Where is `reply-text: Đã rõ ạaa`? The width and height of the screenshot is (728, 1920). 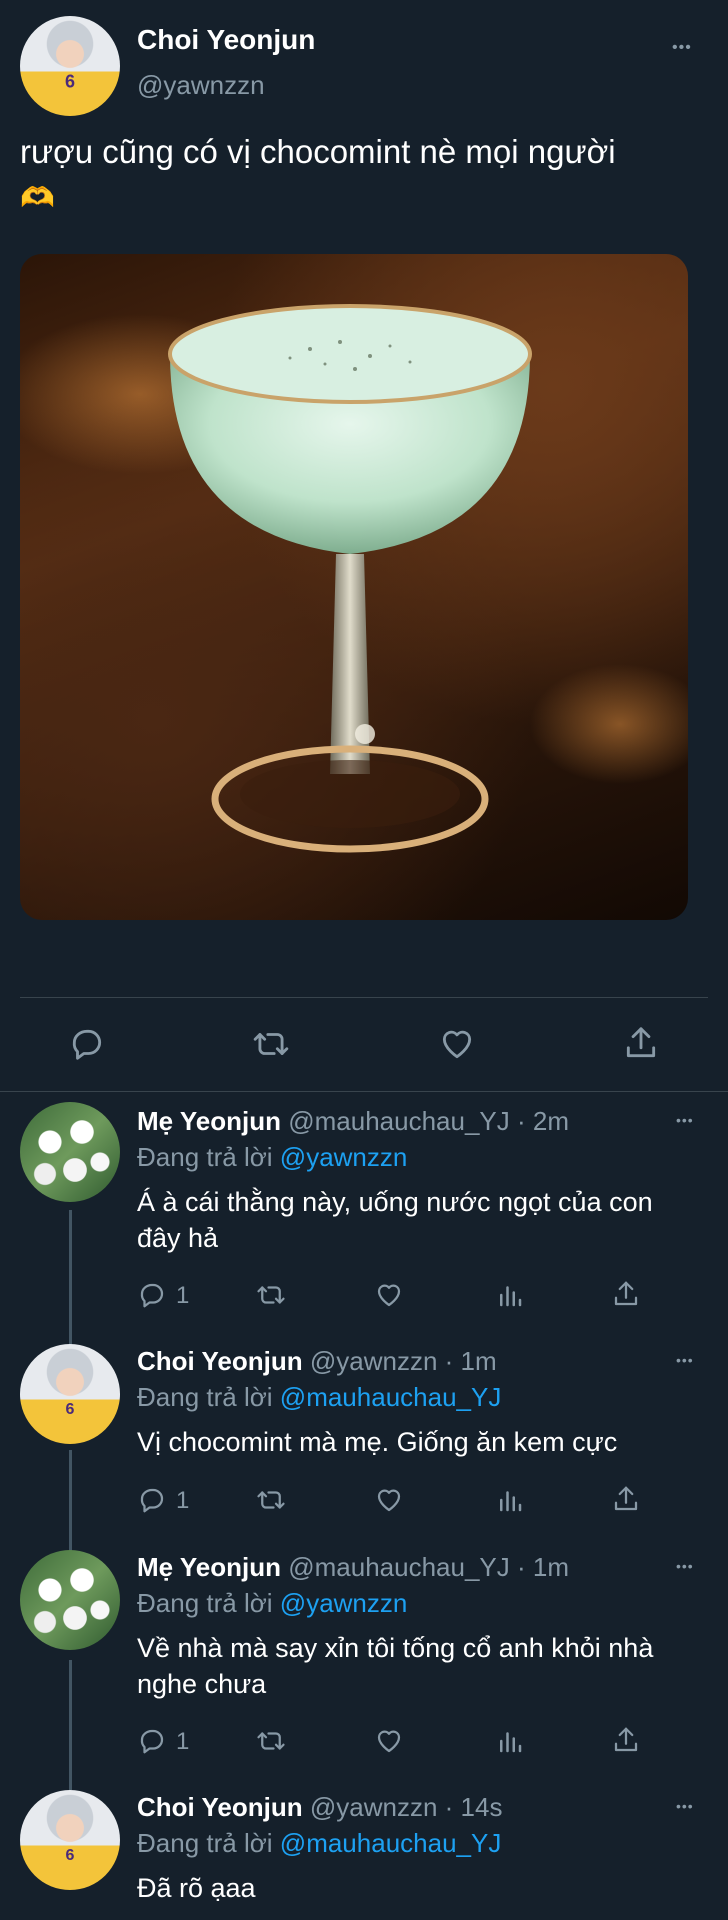 reply-text: Đã rõ ạaa is located at coordinates (196, 1888).